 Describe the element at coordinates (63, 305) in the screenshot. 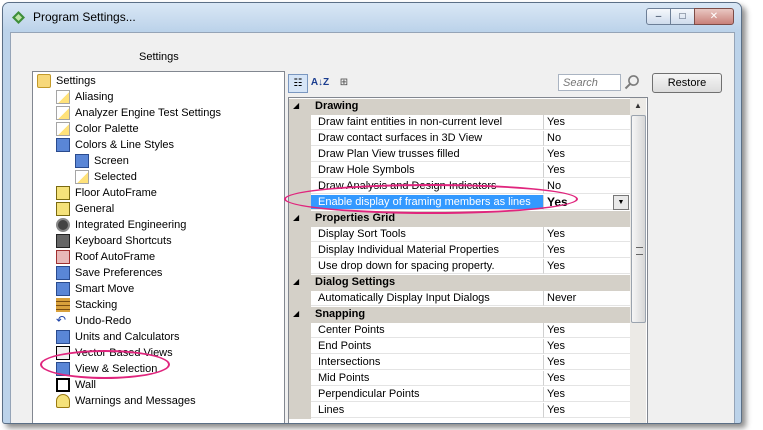

I see `stacking-icon` at that location.